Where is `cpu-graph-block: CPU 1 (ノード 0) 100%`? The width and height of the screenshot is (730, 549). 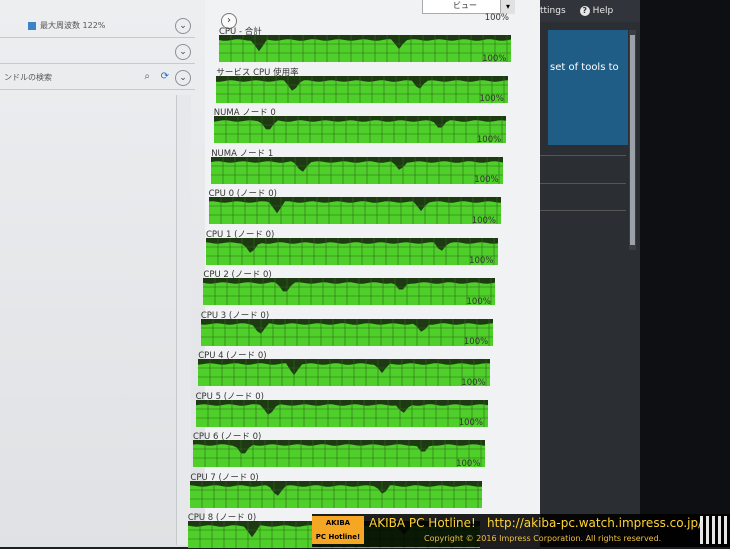
cpu-graph-block: CPU 1 (ノード 0) 100% is located at coordinates (352, 241).